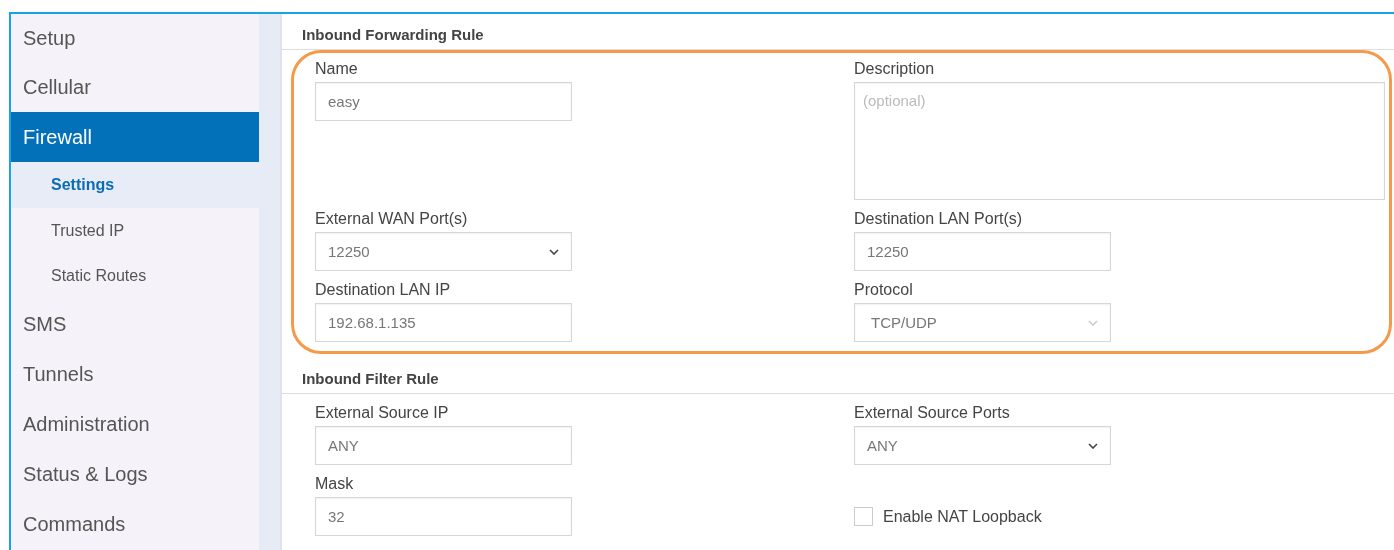 This screenshot has width=1394, height=550. What do you see at coordinates (135, 185) in the screenshot?
I see `nav-subitem: Settings` at bounding box center [135, 185].